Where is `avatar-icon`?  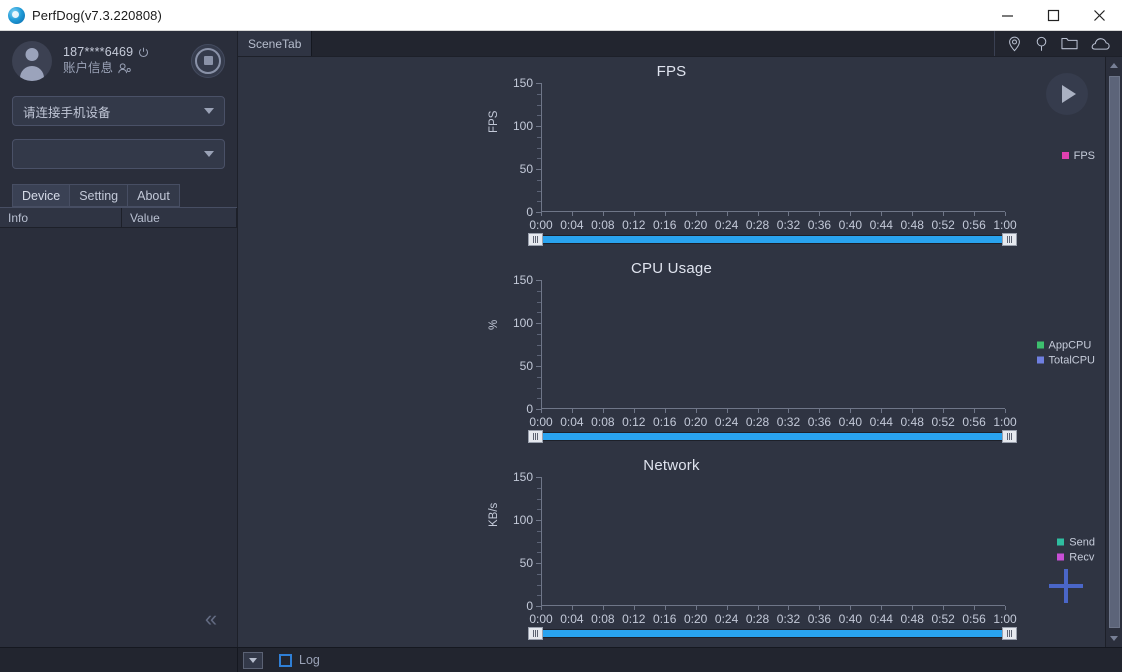
avatar-icon is located at coordinates (32, 60).